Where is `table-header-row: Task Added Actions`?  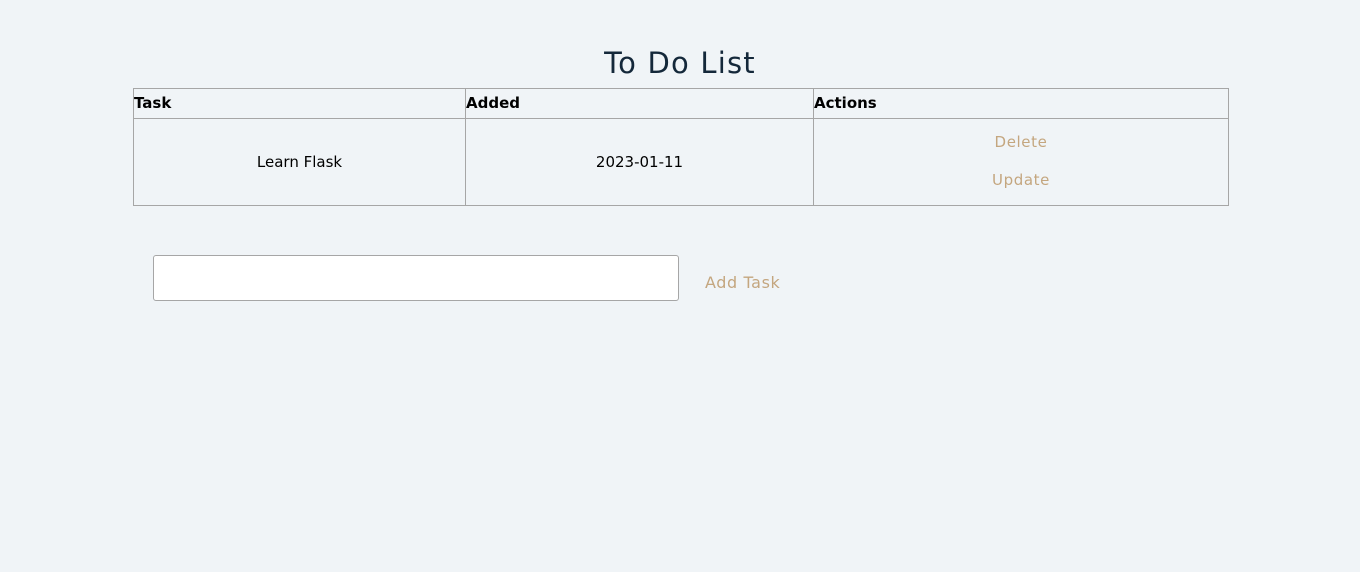 table-header-row: Task Added Actions is located at coordinates (681, 103).